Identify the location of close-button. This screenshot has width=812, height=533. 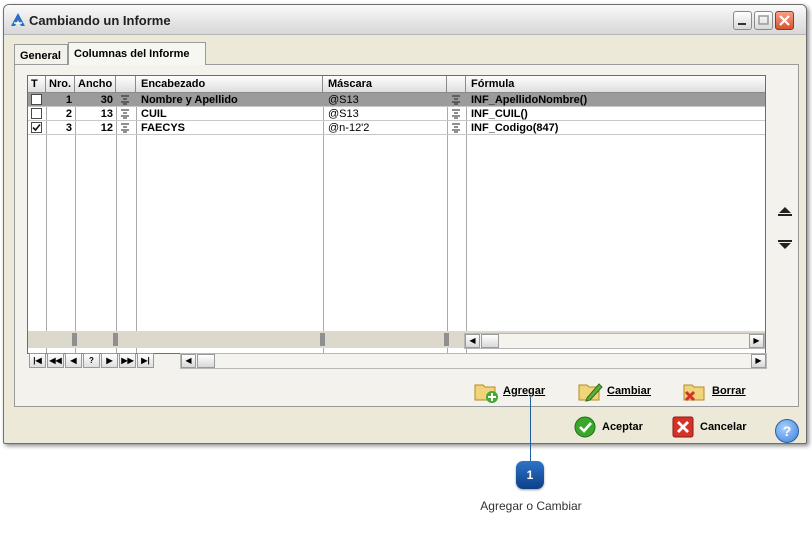
(784, 20).